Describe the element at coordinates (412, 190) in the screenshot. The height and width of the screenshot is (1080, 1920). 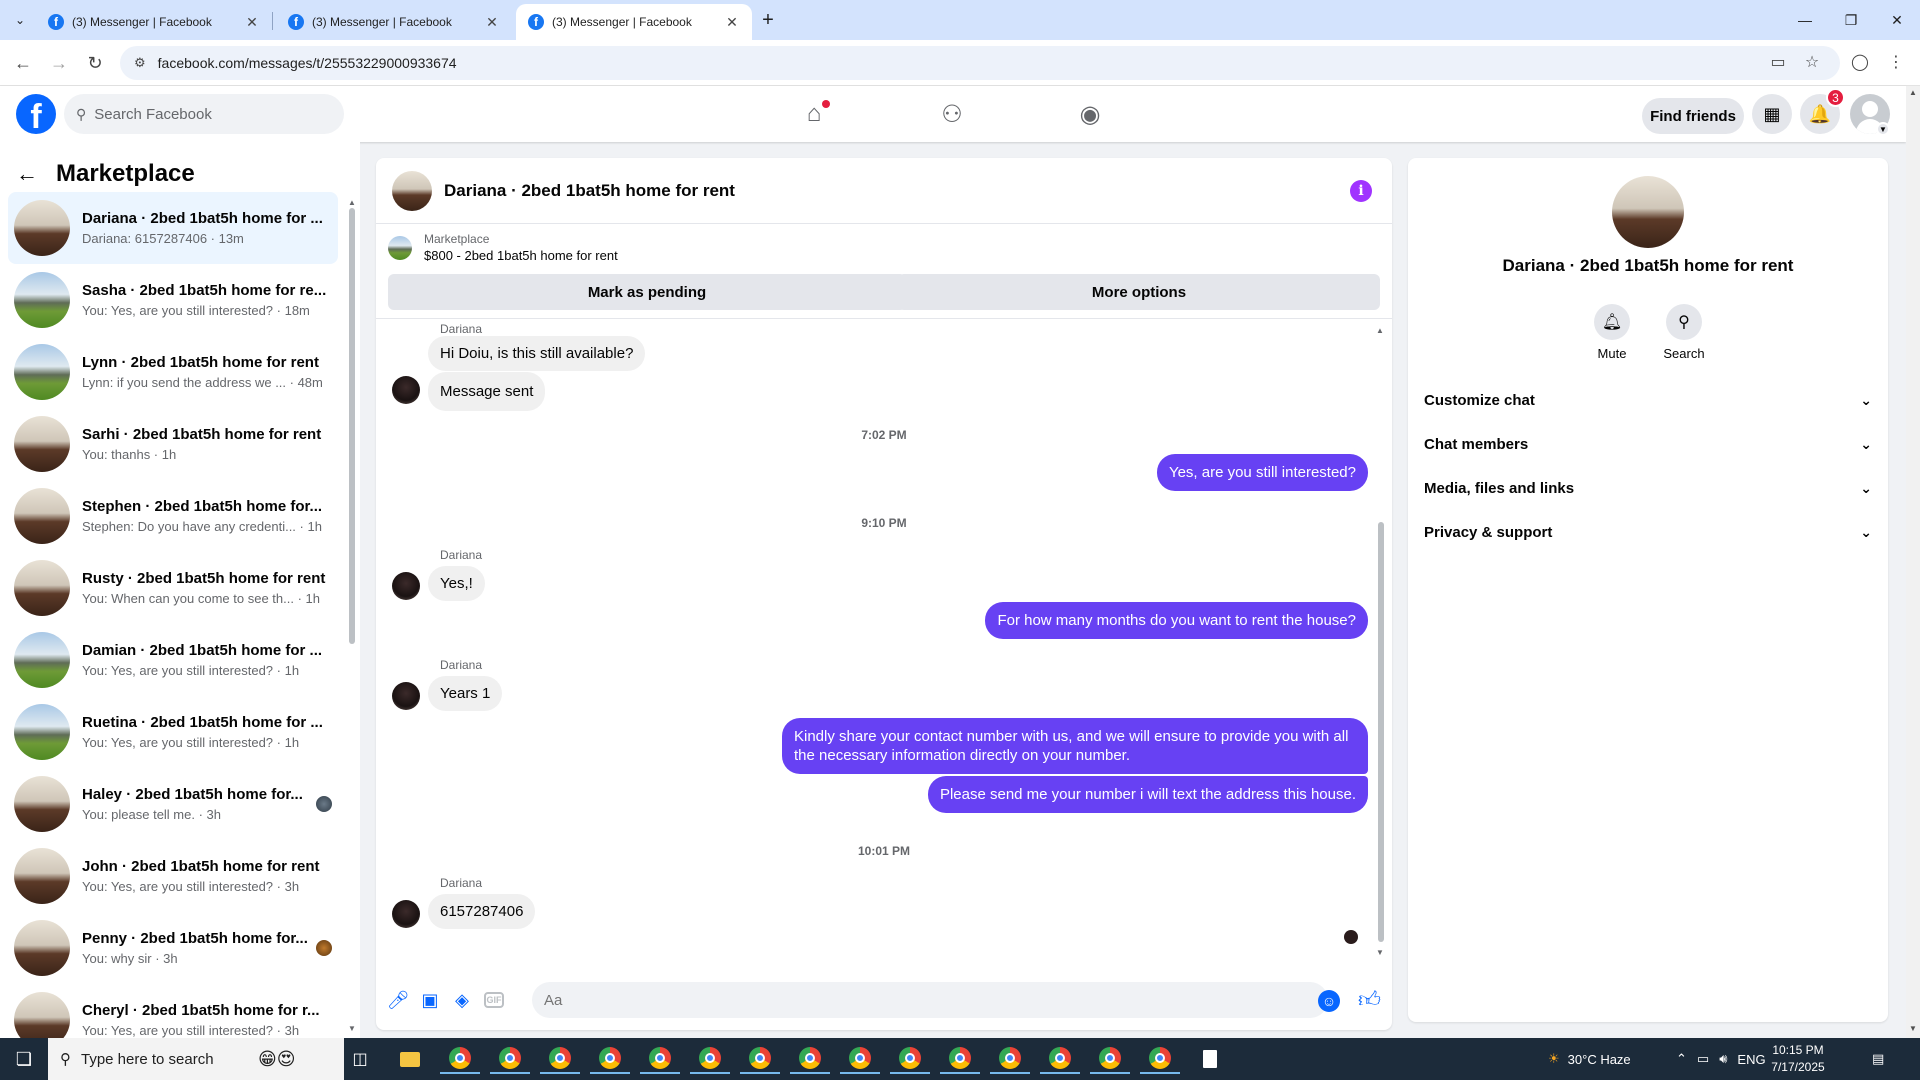
I see `chat-avatar` at that location.